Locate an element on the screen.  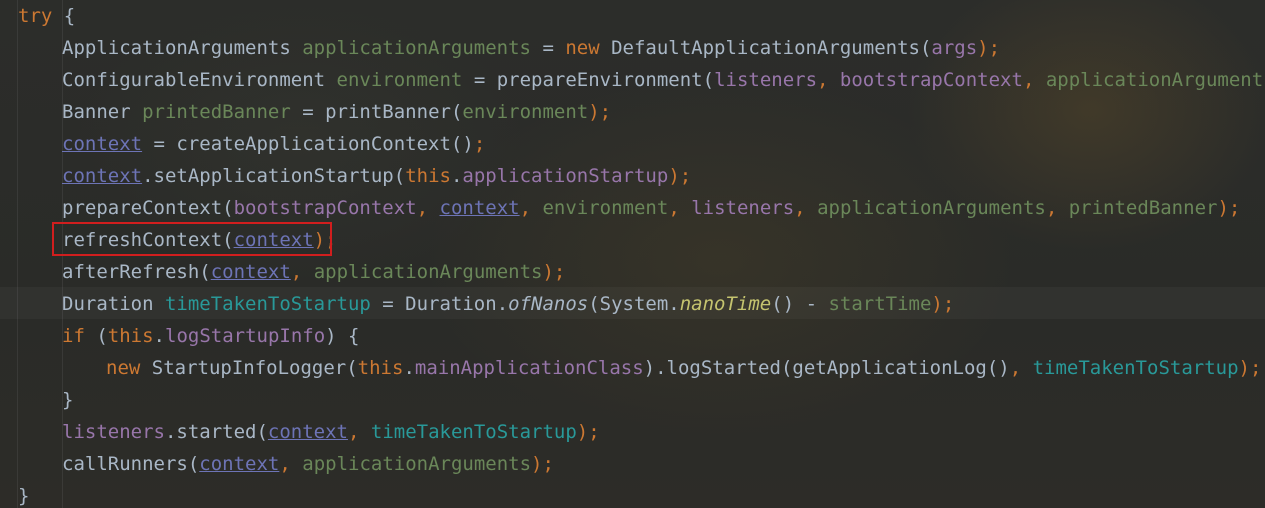
code-line: try { is located at coordinates (632, 16).